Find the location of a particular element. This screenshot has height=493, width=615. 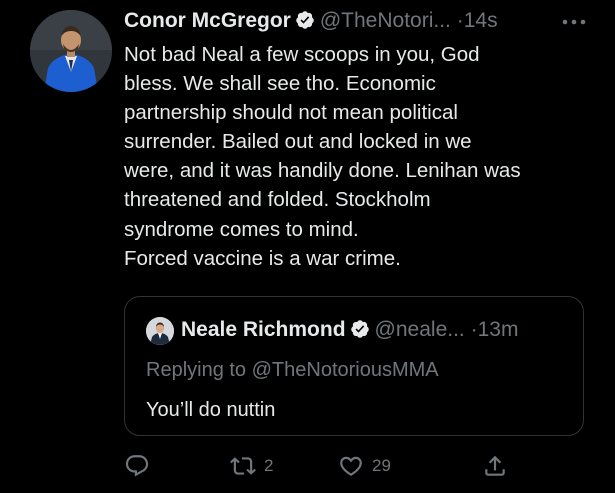

heart-icon is located at coordinates (351, 466).